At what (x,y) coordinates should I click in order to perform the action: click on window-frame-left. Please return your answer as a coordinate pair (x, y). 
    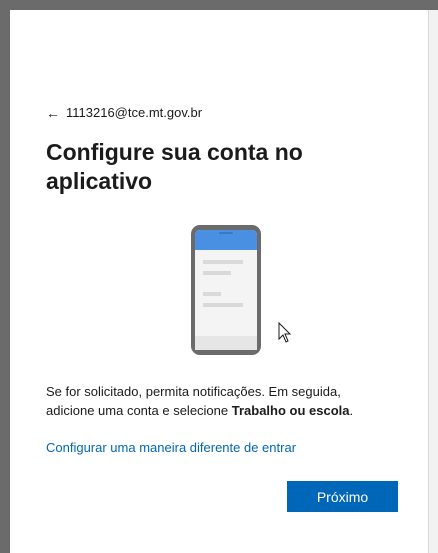
    Looking at the image, I should click on (5, 276).